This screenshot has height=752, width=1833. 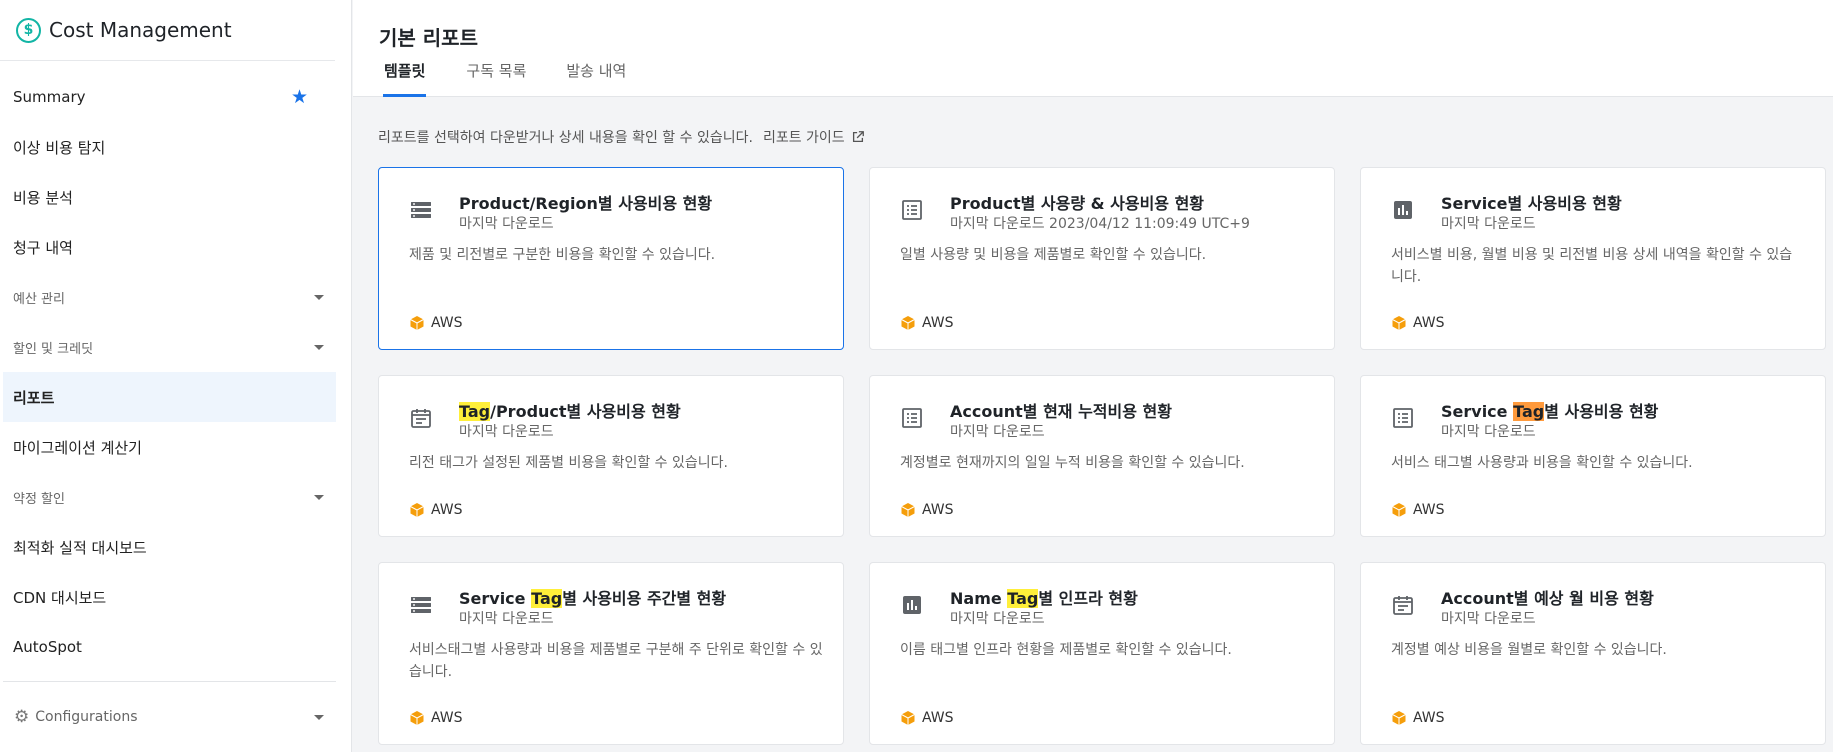 I want to click on sidebar-item-summary: Summary ★, so click(x=168, y=97).